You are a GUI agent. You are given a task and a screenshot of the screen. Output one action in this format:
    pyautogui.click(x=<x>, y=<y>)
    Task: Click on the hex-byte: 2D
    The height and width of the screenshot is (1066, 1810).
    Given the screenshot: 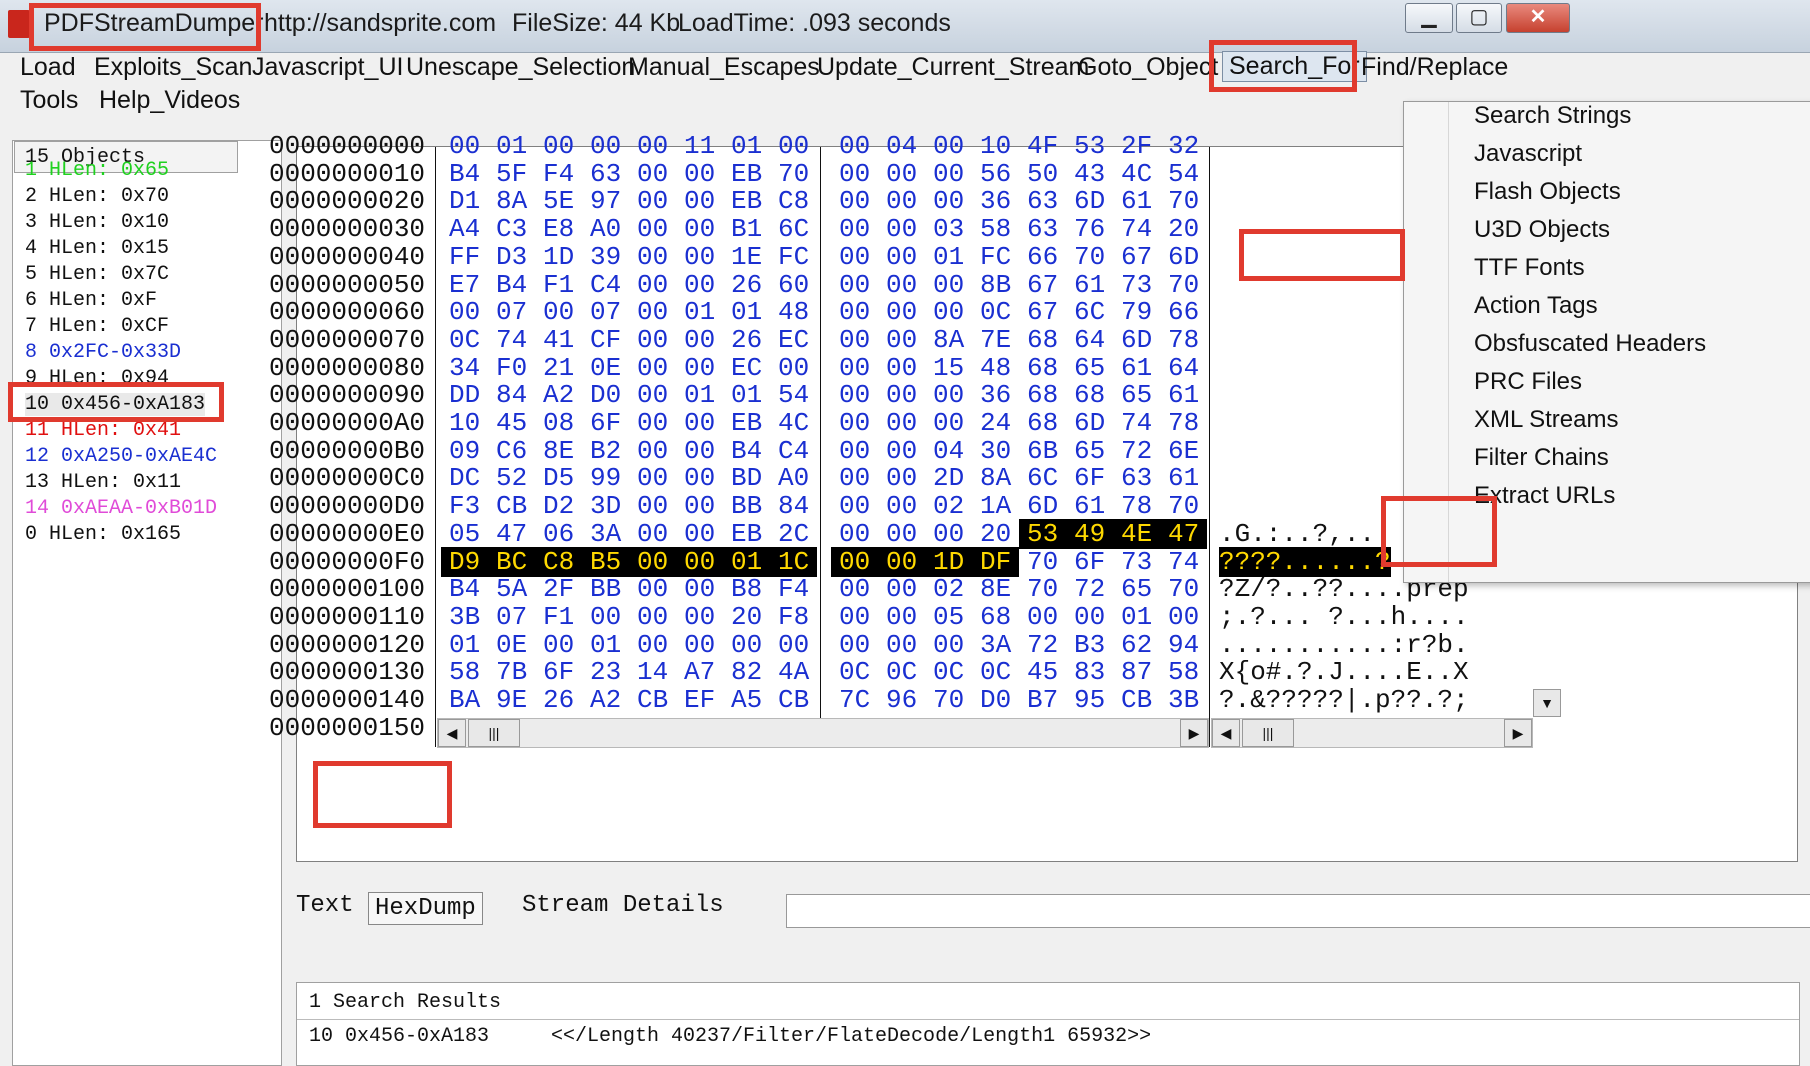 What is the action you would take?
    pyautogui.click(x=948, y=478)
    